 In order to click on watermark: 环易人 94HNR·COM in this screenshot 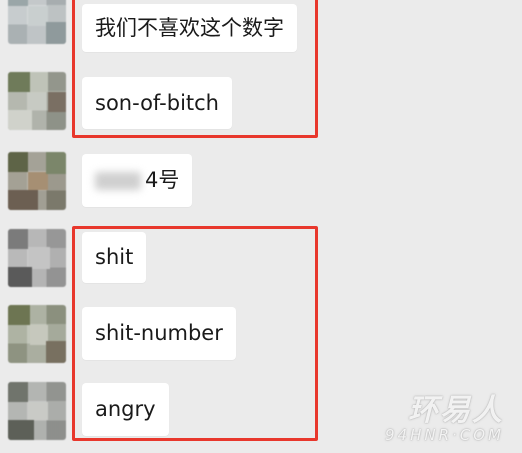, I will do `click(444, 419)`.